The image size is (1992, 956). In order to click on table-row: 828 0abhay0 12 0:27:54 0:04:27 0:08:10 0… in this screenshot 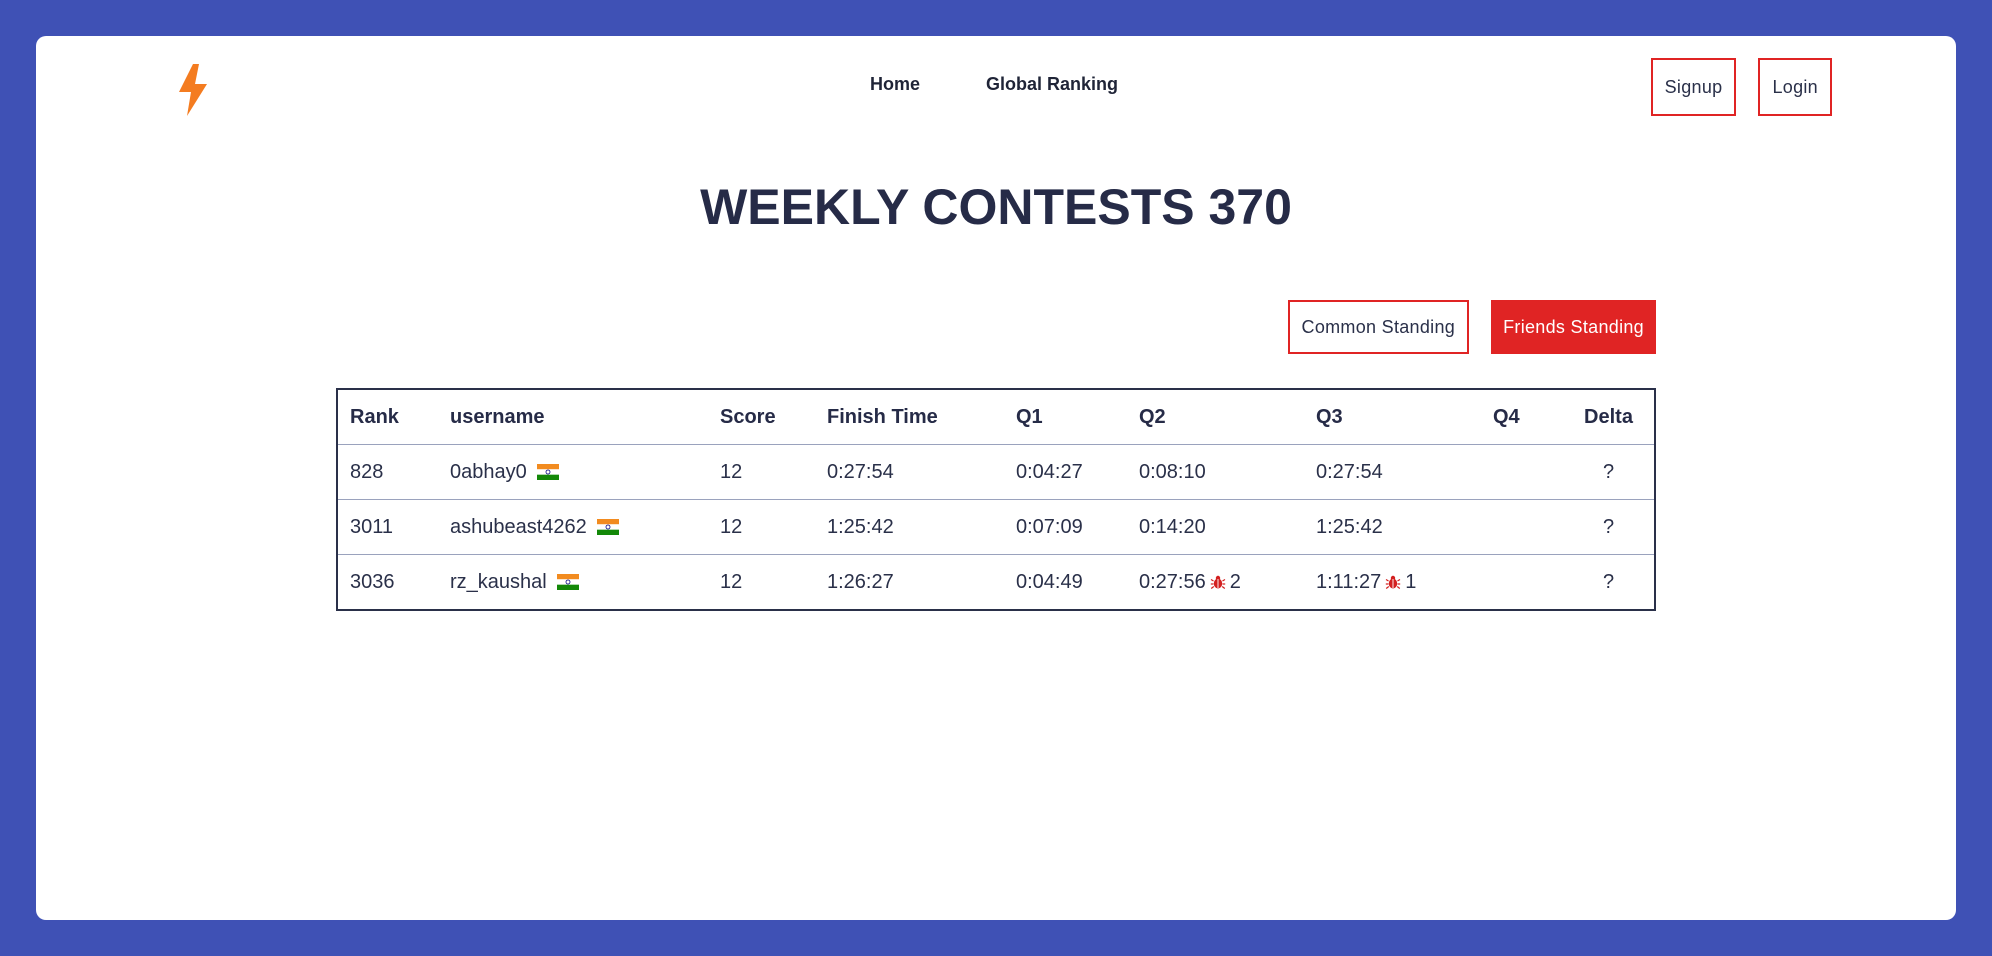, I will do `click(996, 472)`.